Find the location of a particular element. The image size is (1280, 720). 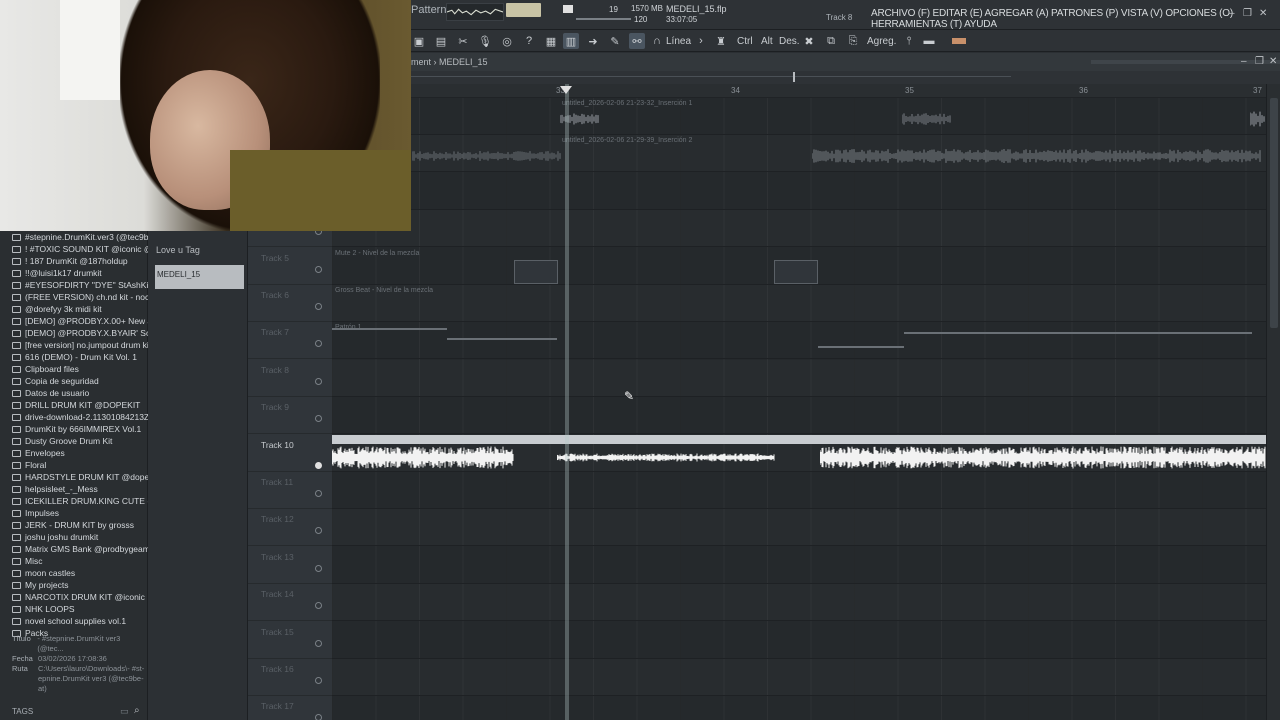

playlist-icon: ▥ is located at coordinates (571, 41).